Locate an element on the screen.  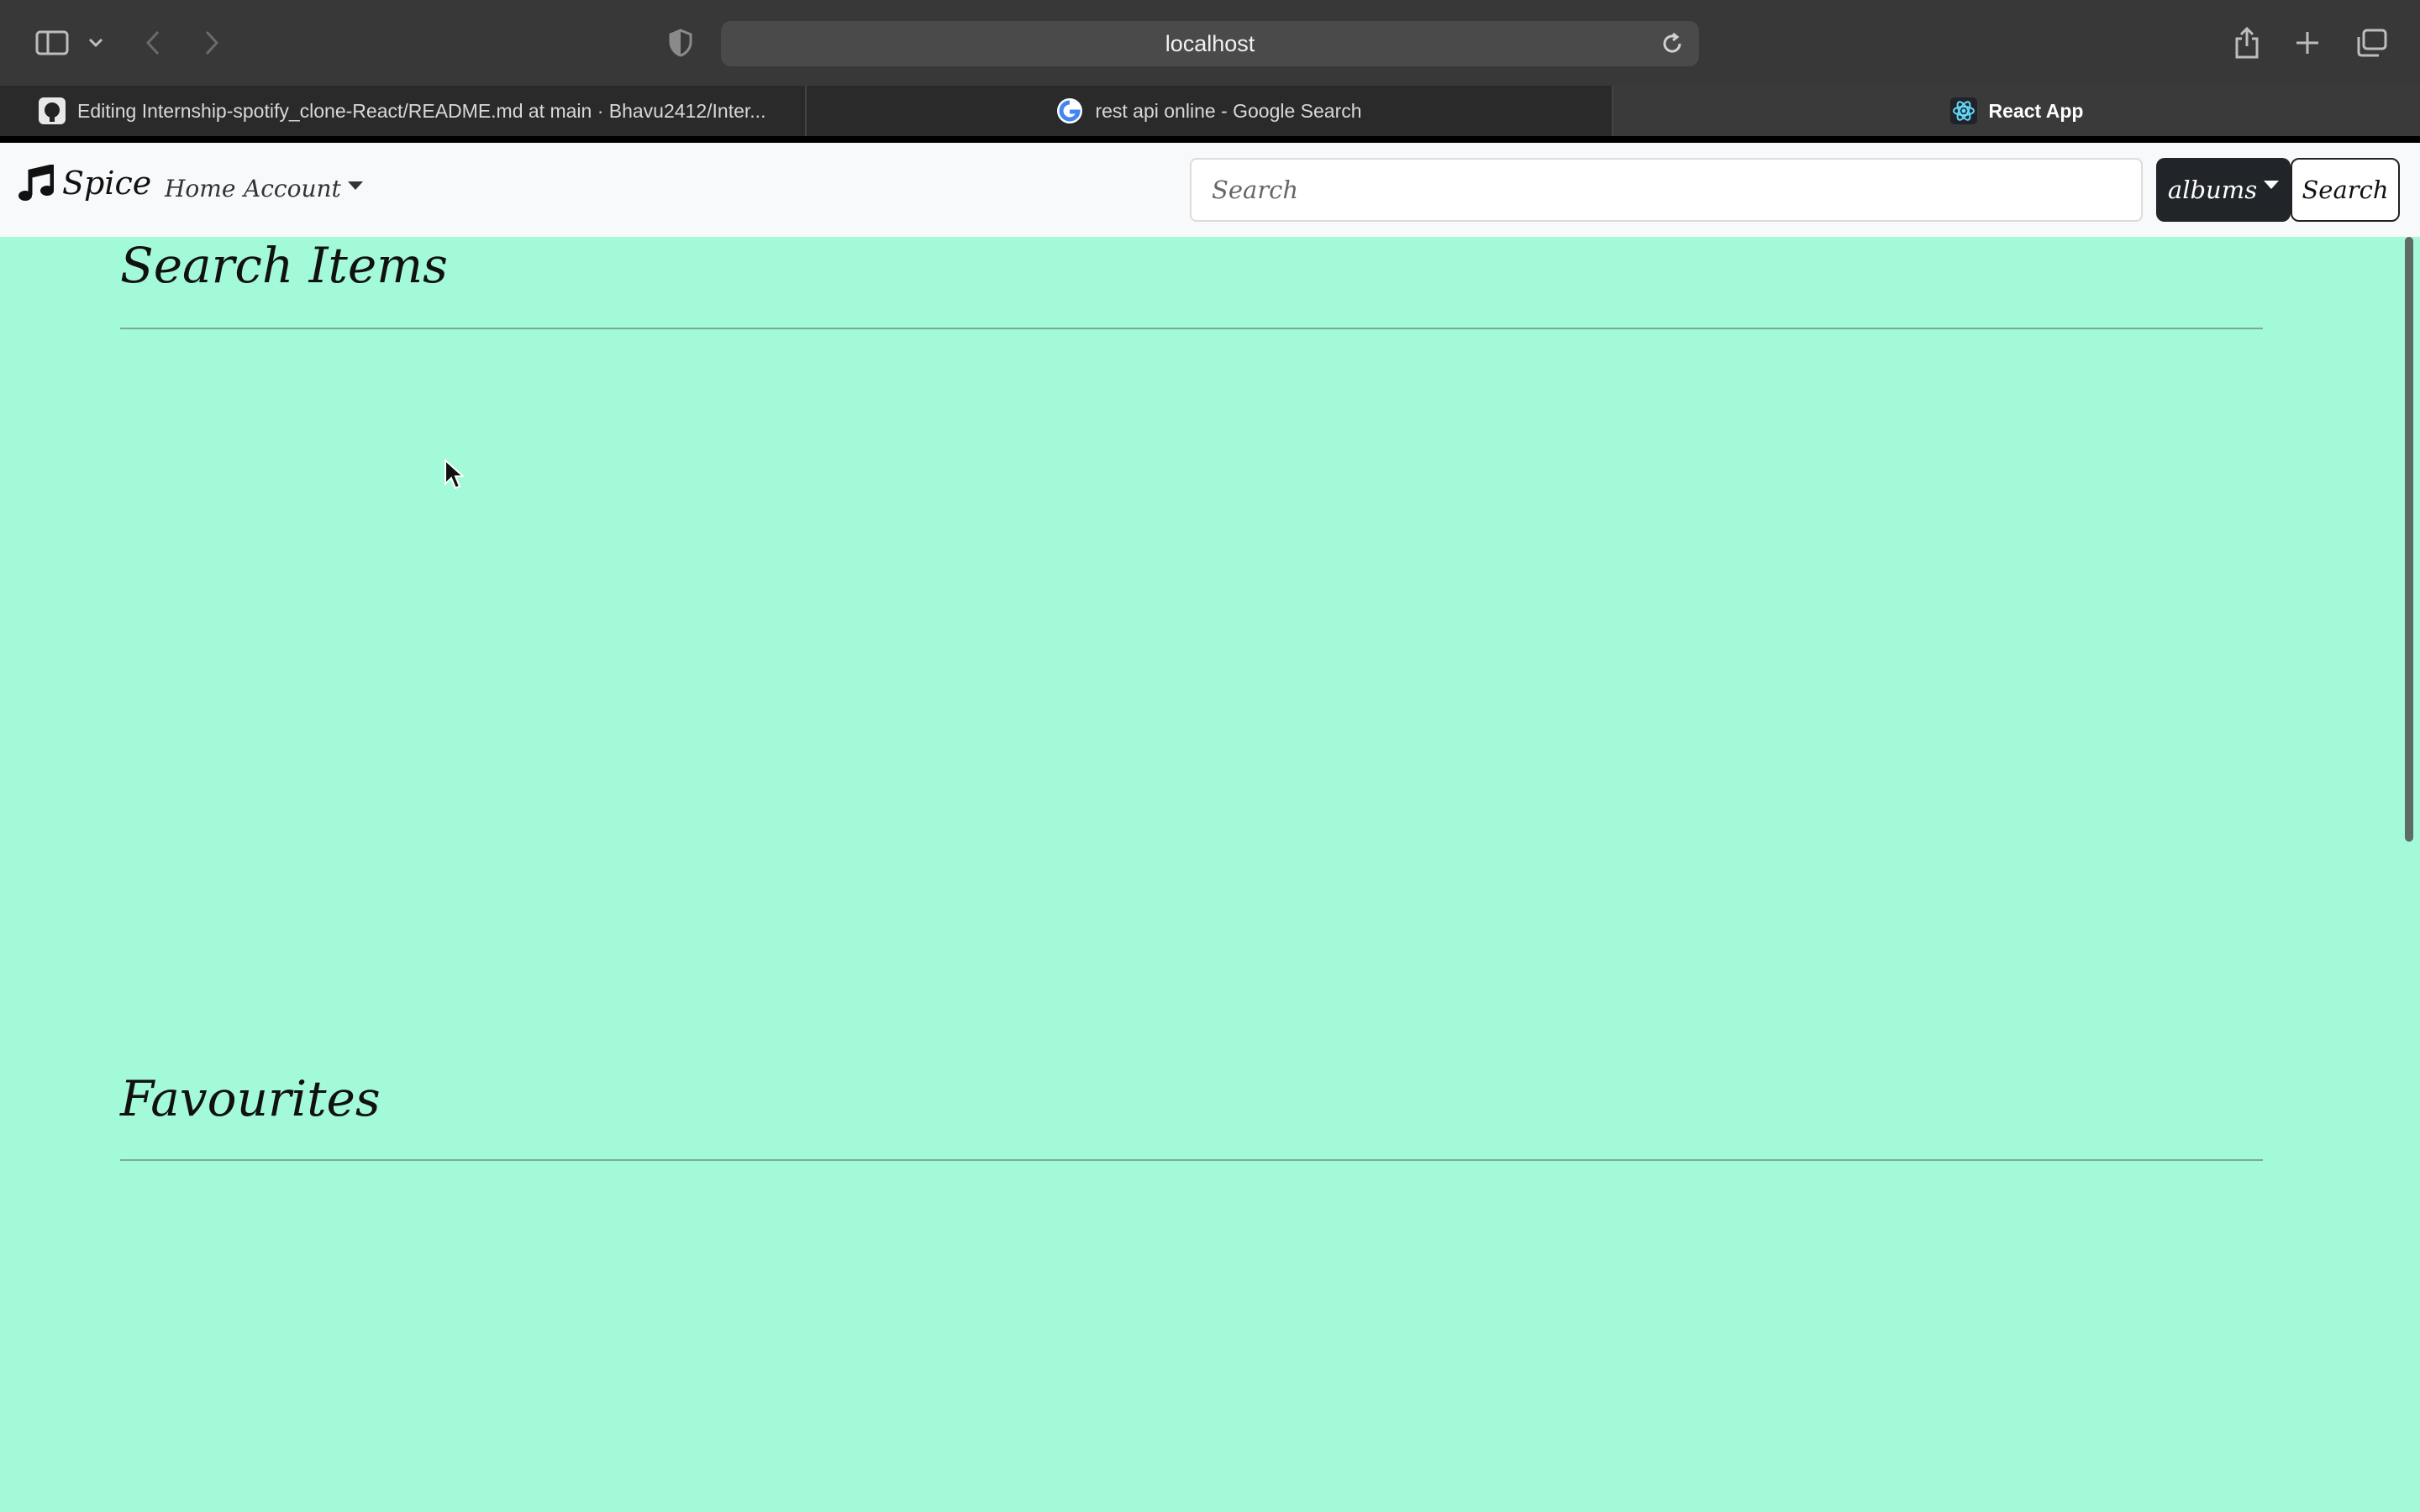
privacy-shield-icon is located at coordinates (681, 43).